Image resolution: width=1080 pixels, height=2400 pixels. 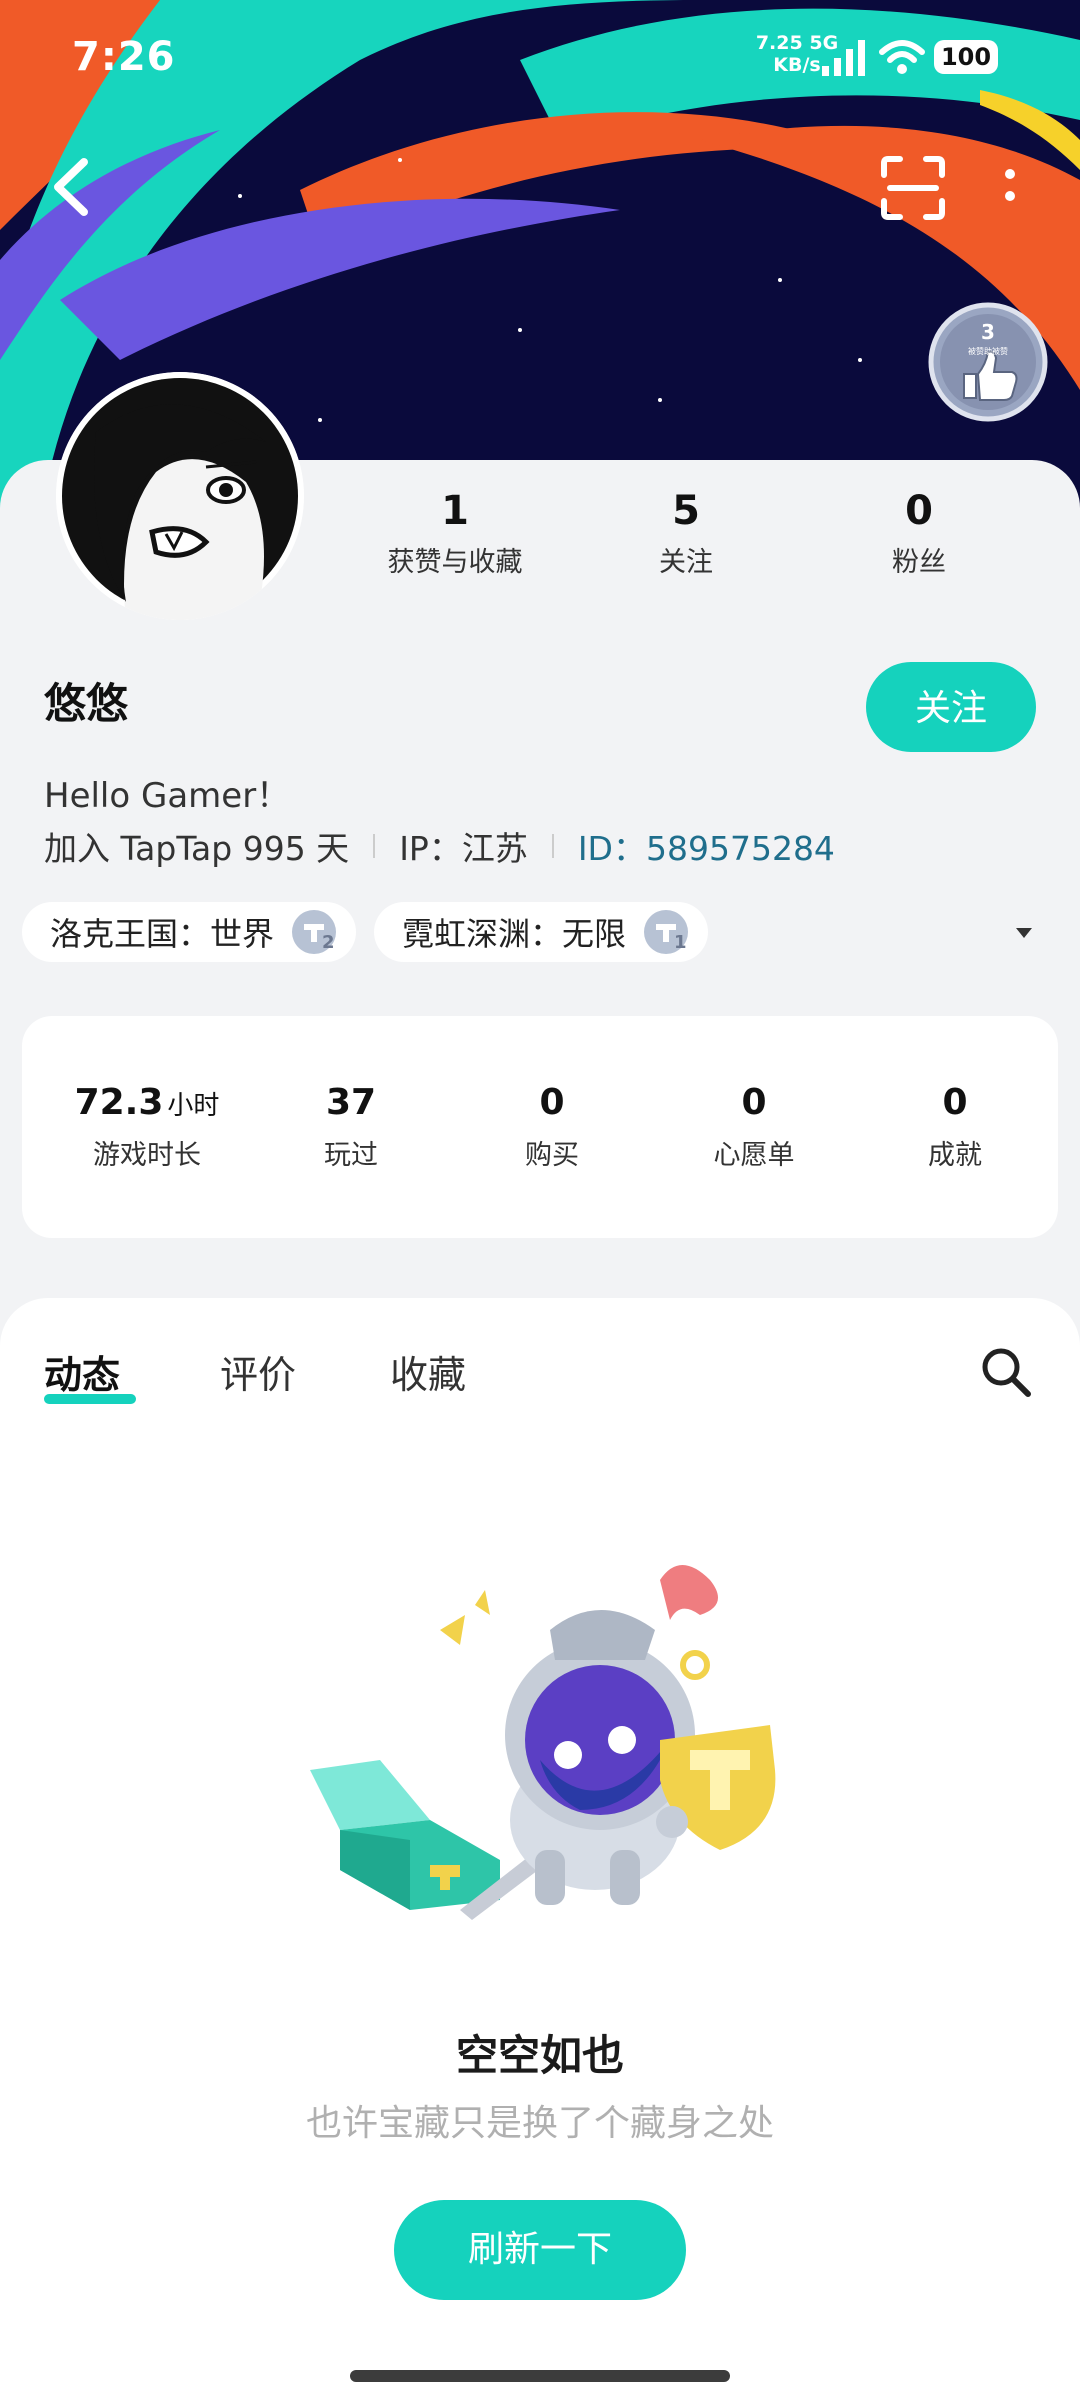 I want to click on stat-label: 心愿单, so click(x=754, y=1155).